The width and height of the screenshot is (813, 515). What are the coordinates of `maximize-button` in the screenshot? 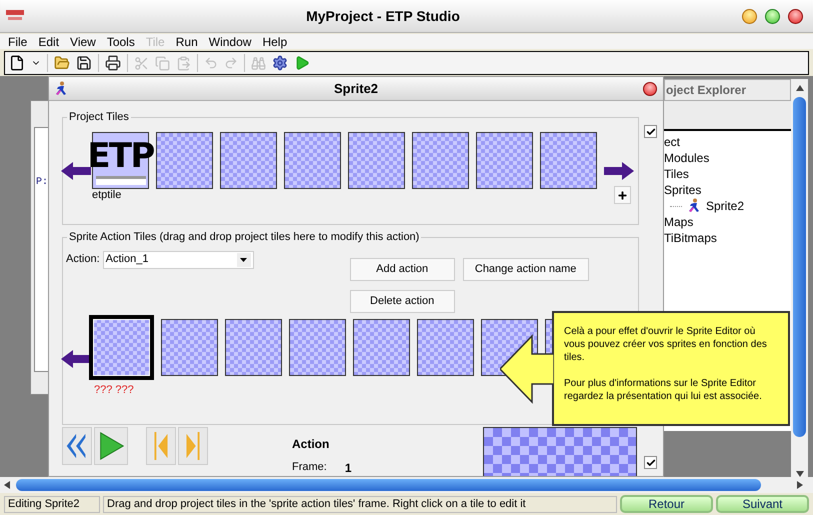 It's located at (772, 16).